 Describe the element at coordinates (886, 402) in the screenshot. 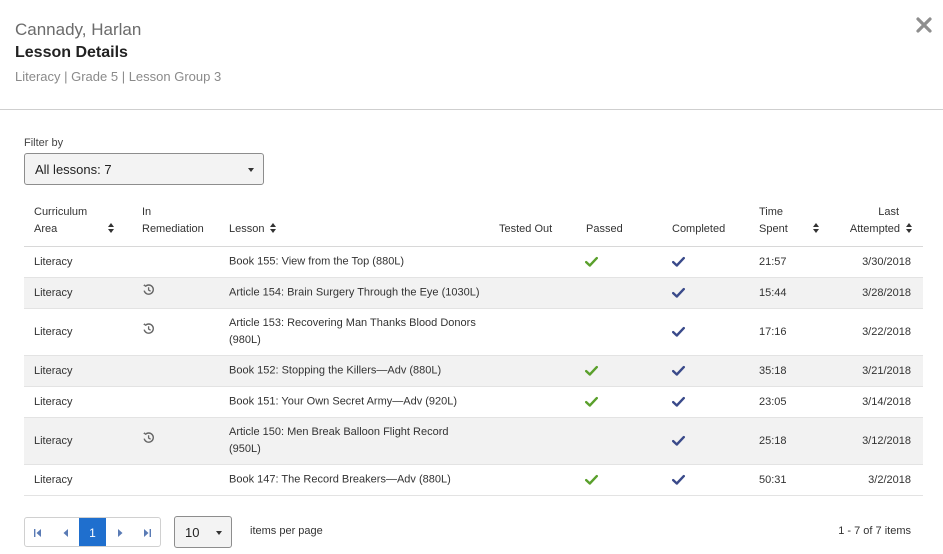

I see `cell-last-attempted: 3/14/2018` at that location.